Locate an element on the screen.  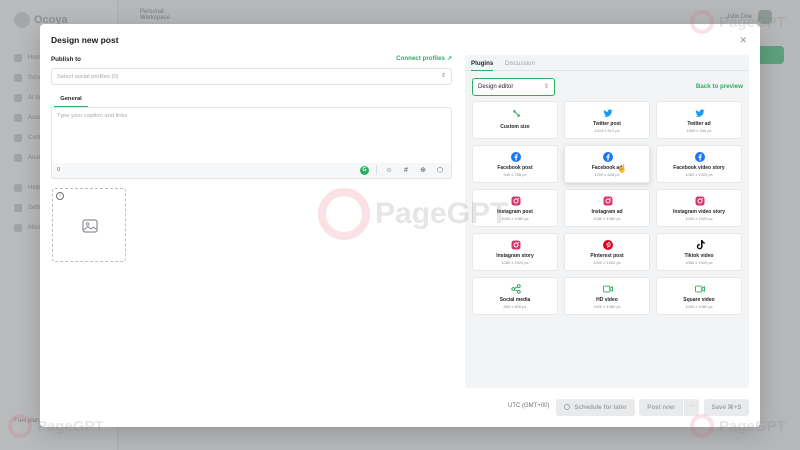
template-card-instagram-story: Instagram story 1080 x 1920 px is located at coordinates (515, 252).